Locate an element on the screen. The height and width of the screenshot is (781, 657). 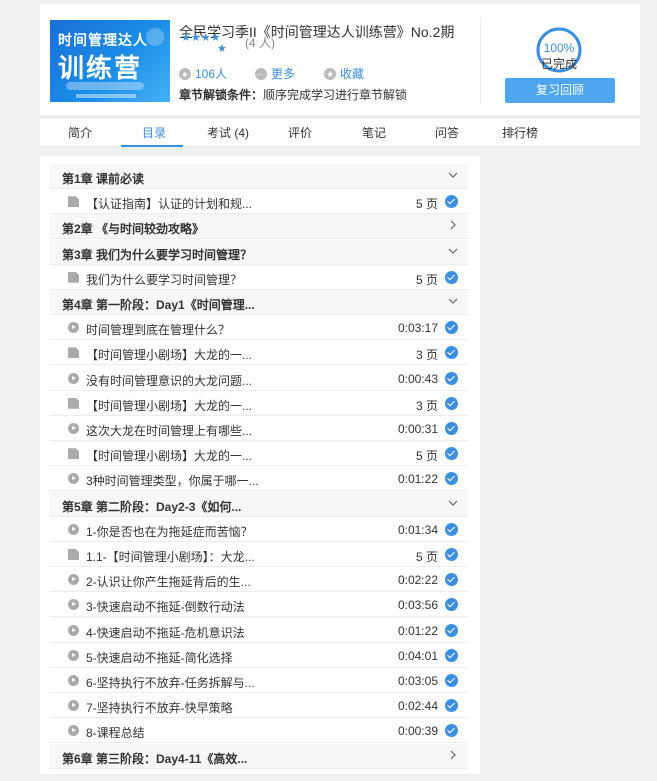
progress-status: 已完成 is located at coordinates (558, 64).